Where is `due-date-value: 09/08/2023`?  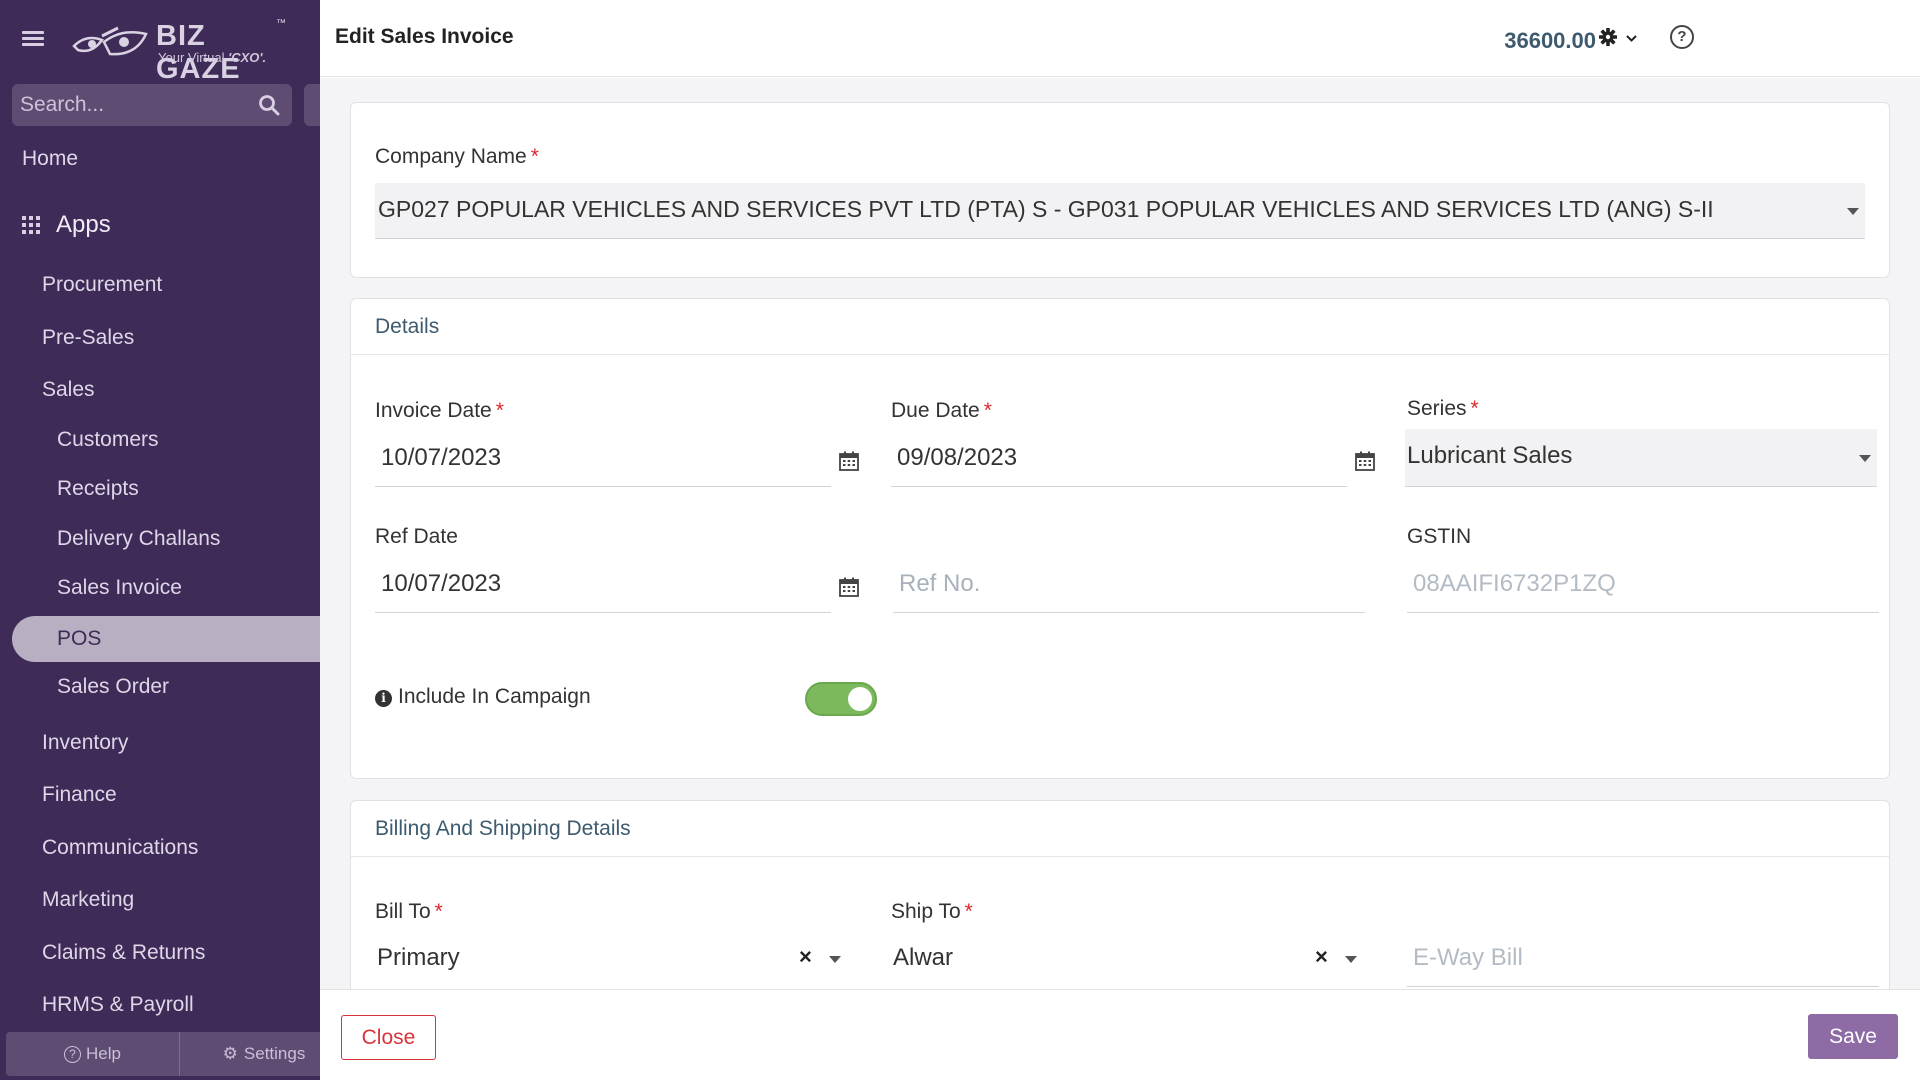 due-date-value: 09/08/2023 is located at coordinates (957, 457).